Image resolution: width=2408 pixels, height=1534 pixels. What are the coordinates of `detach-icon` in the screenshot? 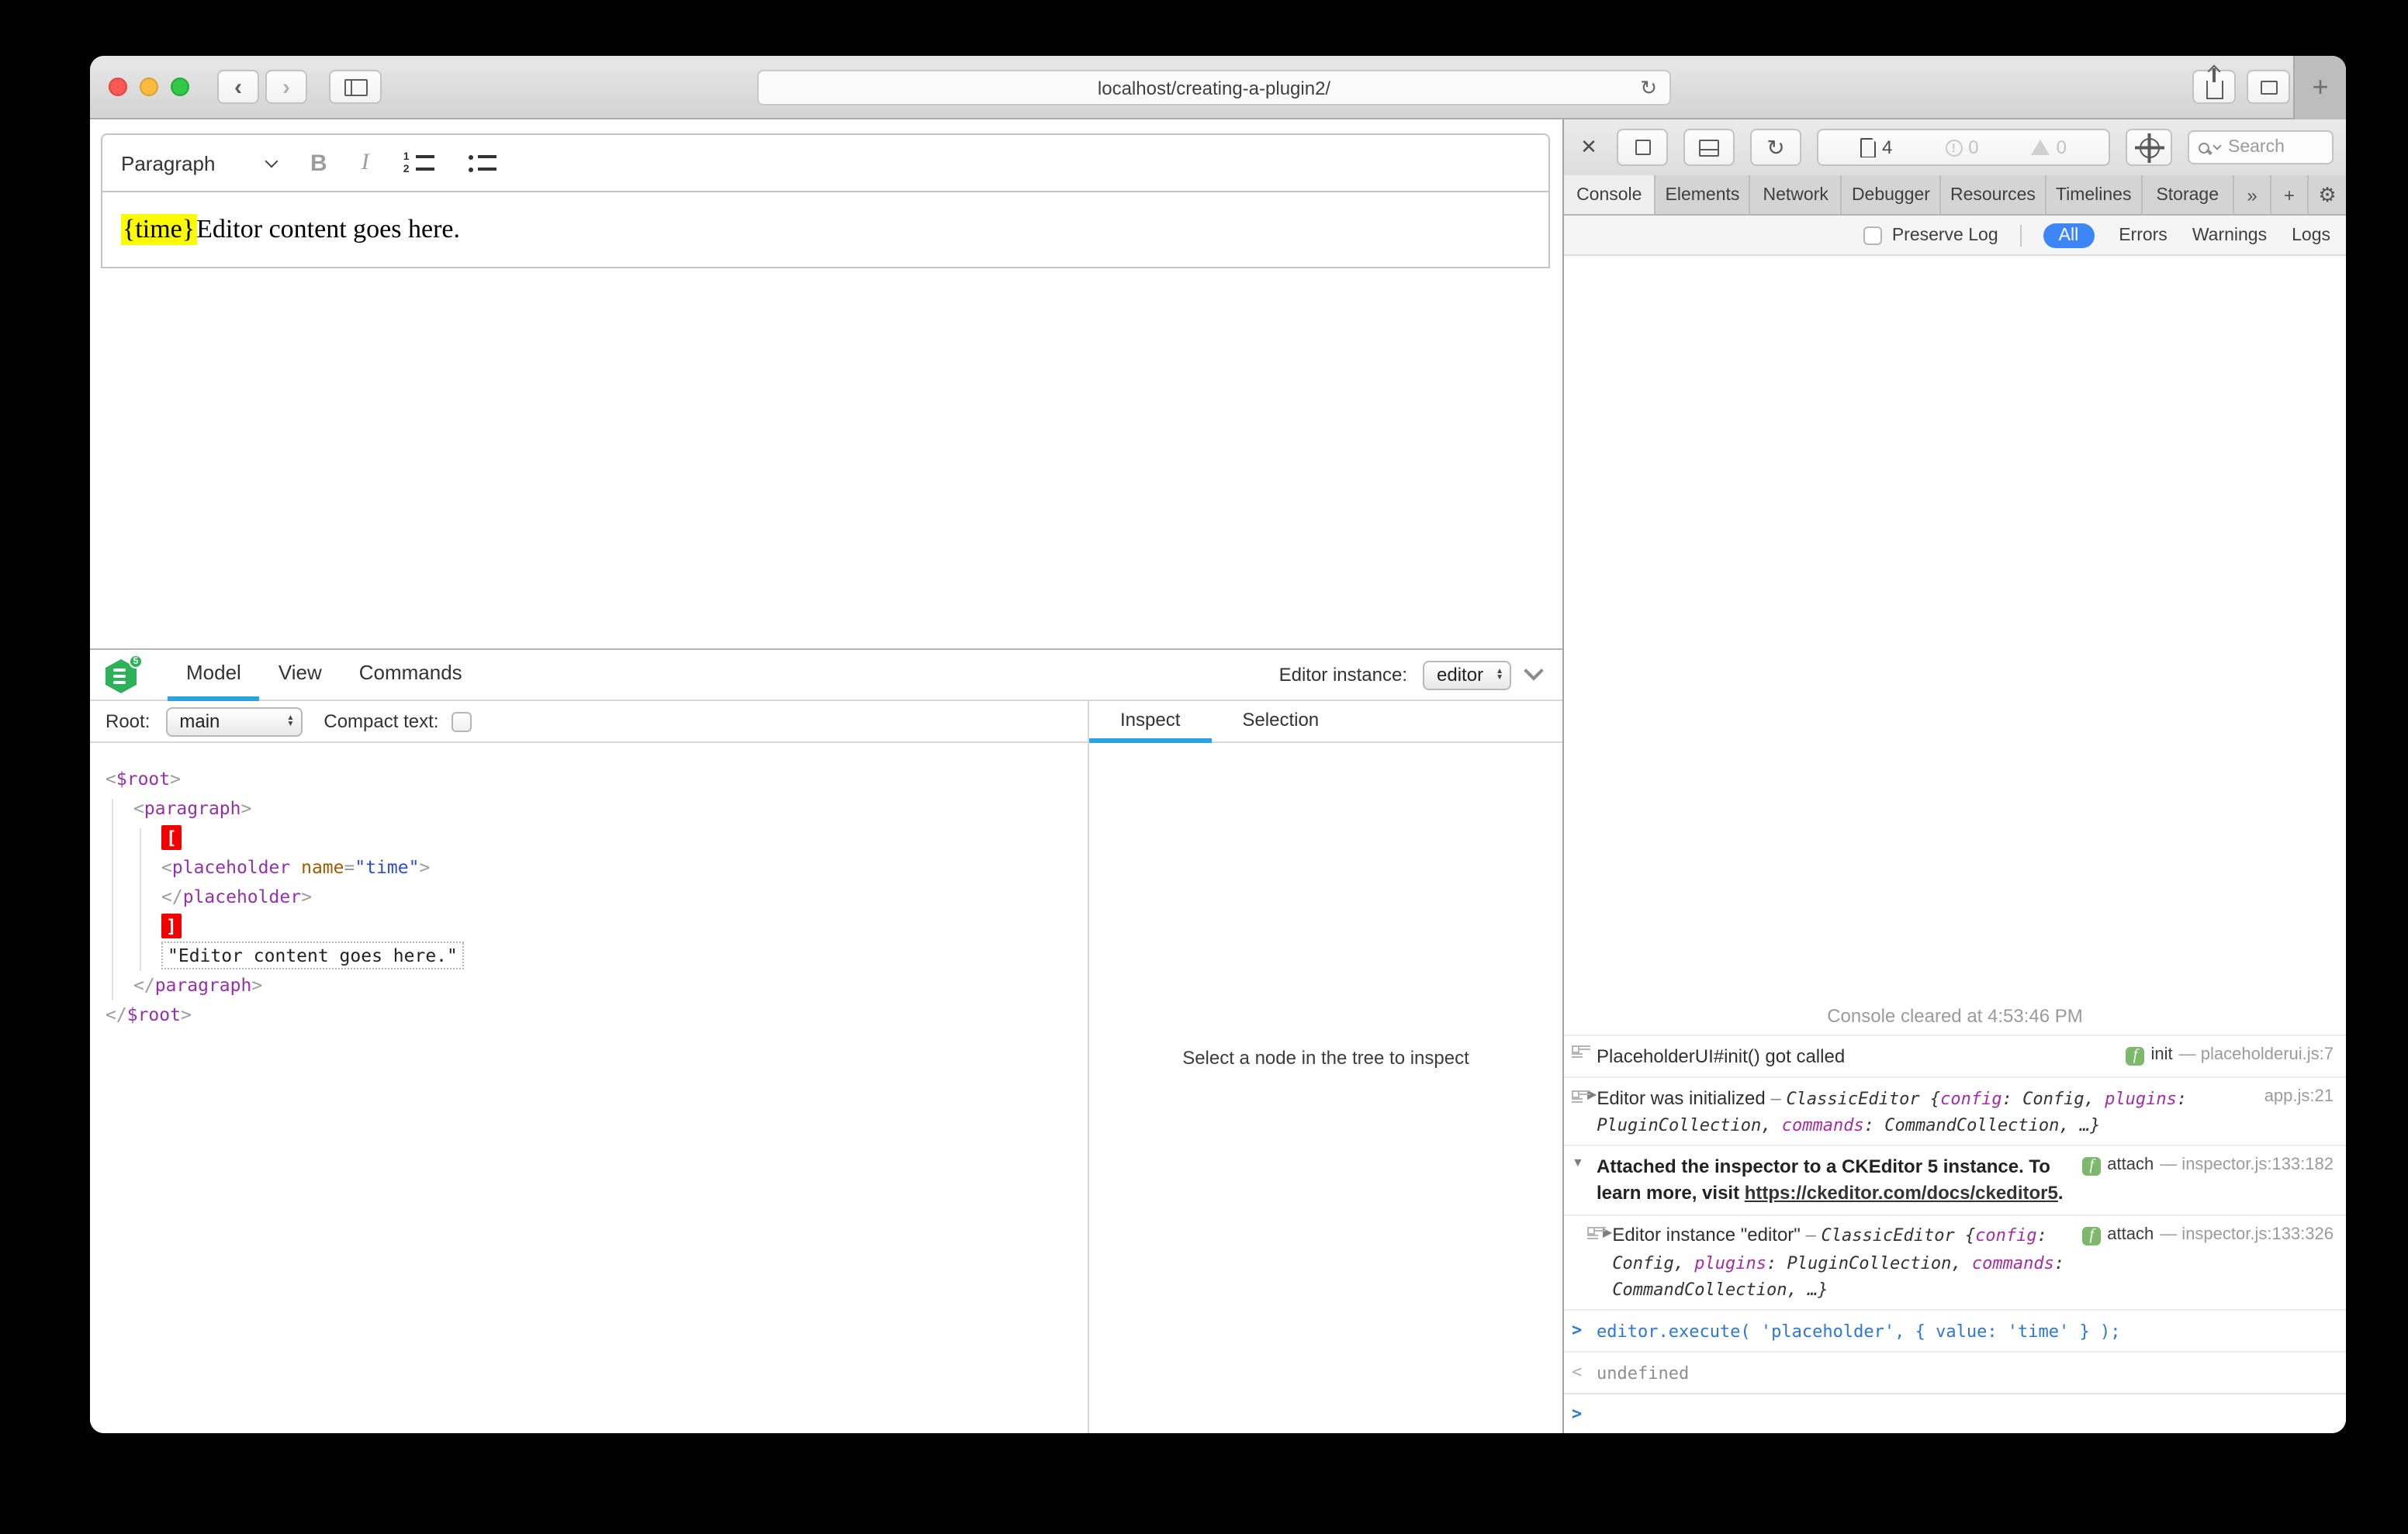 It's located at (1647, 144).